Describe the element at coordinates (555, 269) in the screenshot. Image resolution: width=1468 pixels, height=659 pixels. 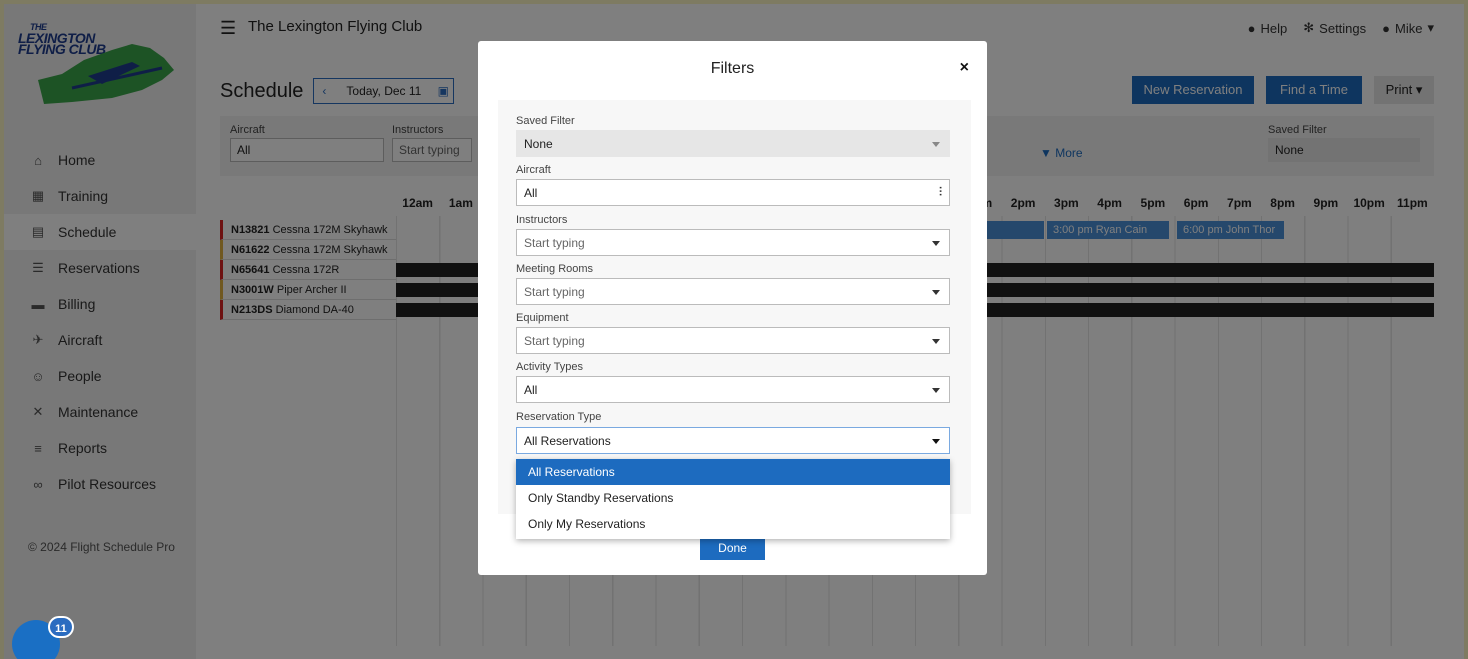
I see `meeting-rooms-label: Meeting Rooms` at that location.